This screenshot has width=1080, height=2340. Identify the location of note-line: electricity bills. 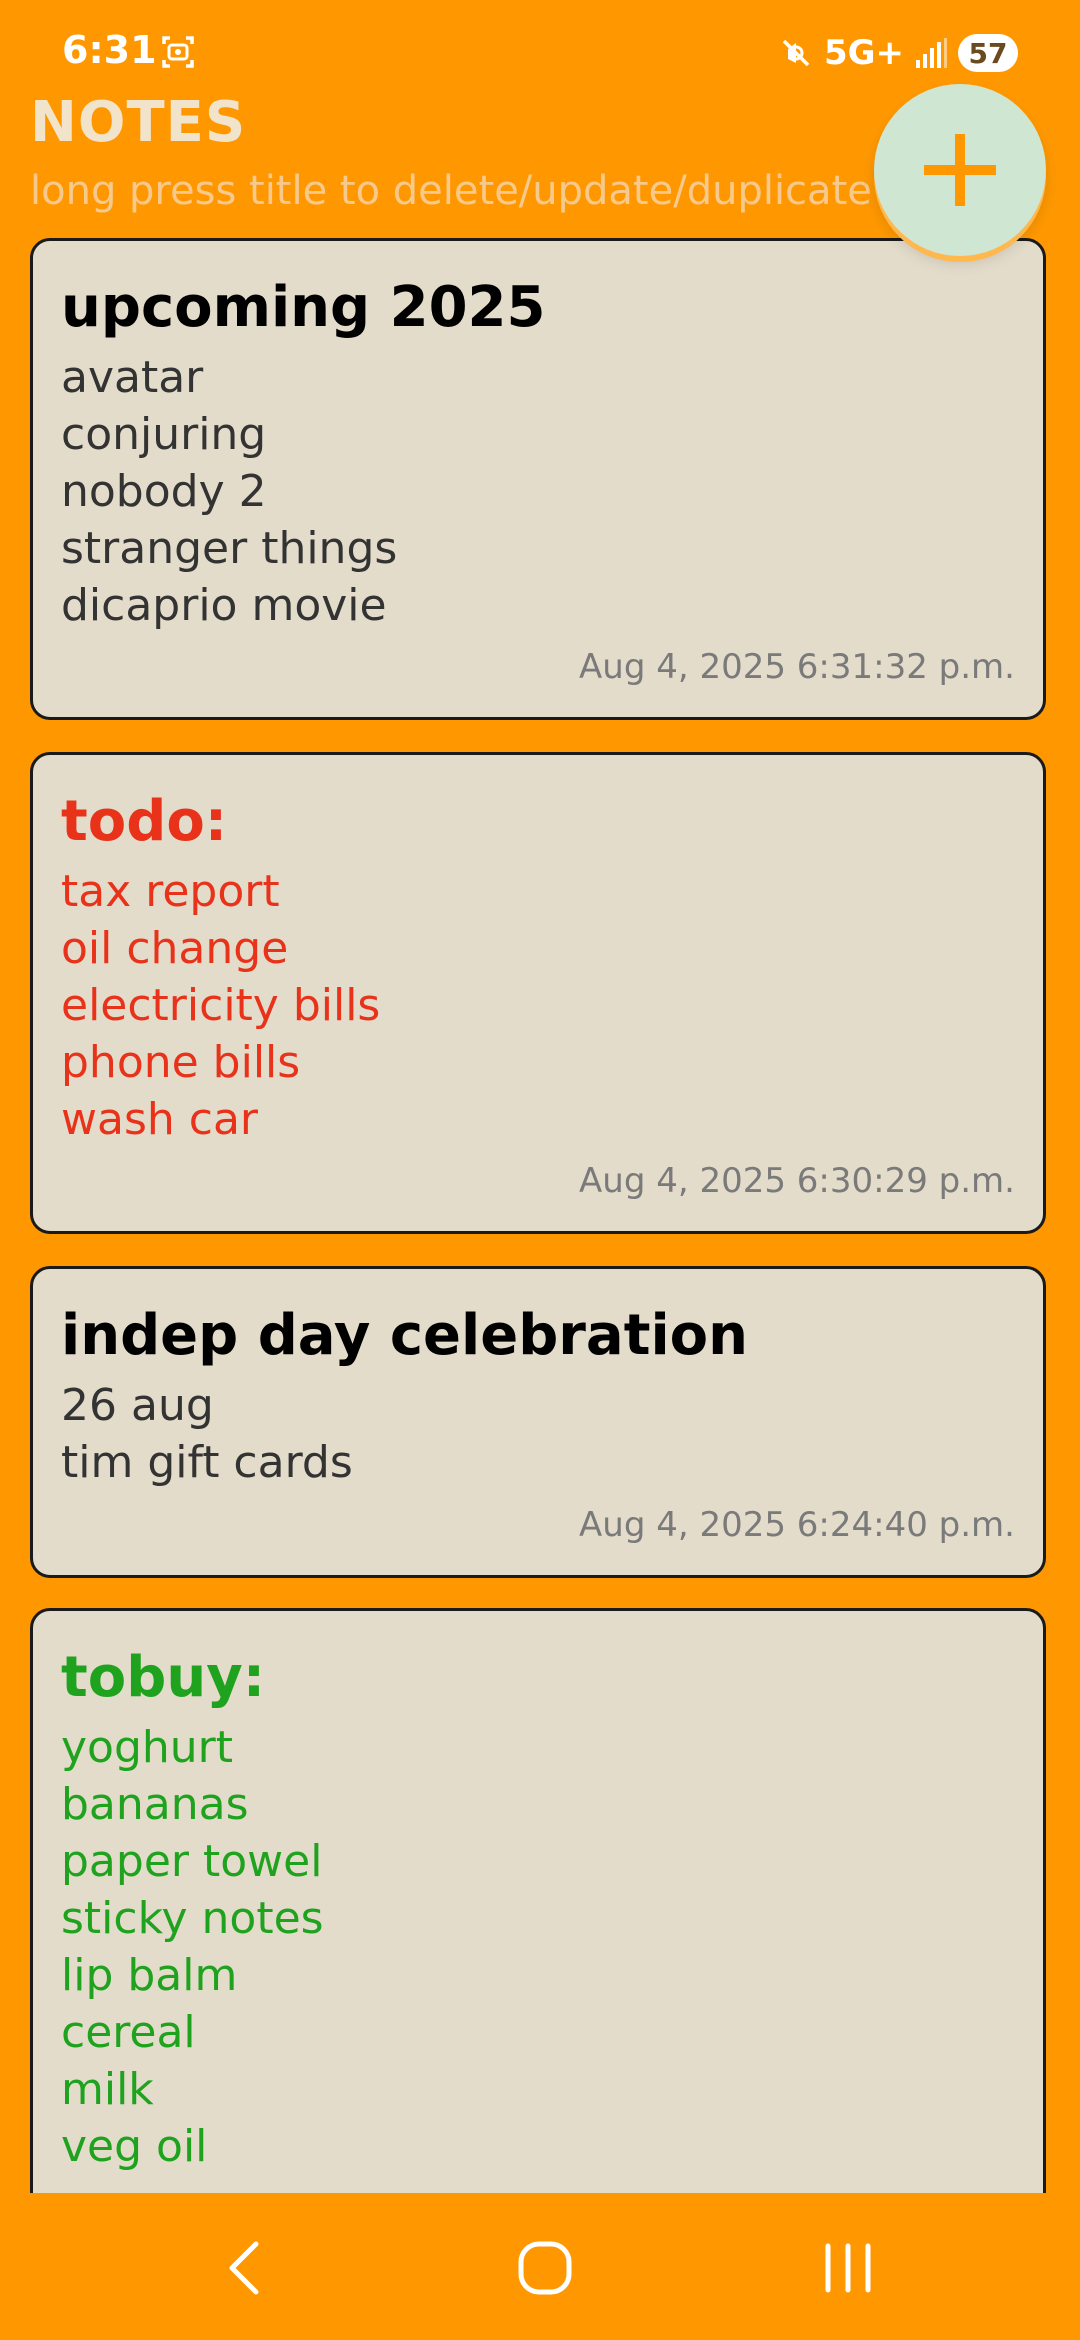
(221, 1005).